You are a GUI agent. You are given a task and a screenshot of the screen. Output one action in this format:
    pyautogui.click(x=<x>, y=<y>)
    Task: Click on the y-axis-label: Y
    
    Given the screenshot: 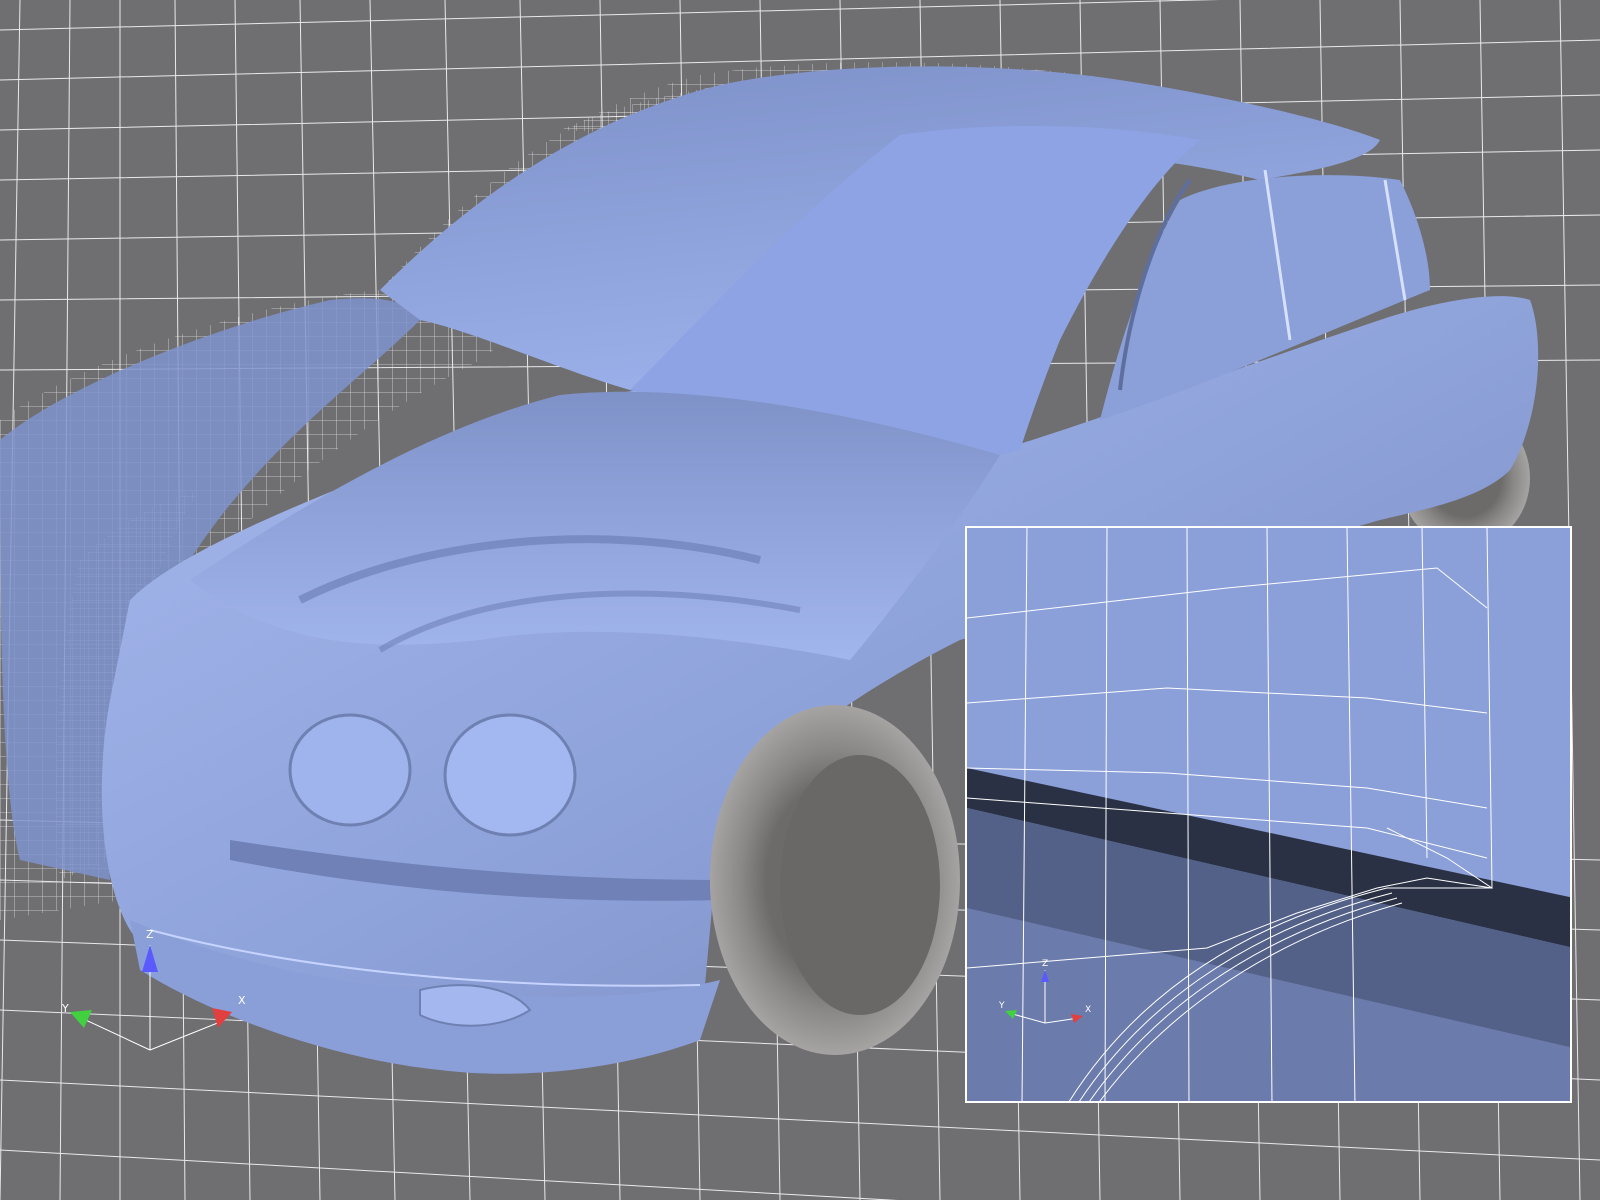 What is the action you would take?
    pyautogui.click(x=65, y=1008)
    